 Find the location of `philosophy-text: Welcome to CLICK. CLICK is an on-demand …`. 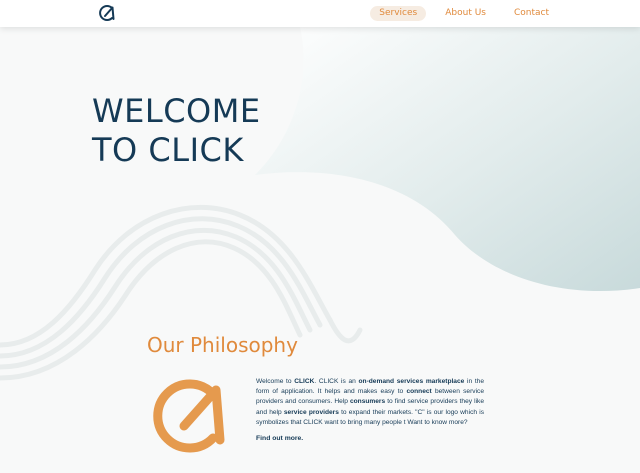

philosophy-text: Welcome to CLICK. CLICK is an on-demand … is located at coordinates (370, 410).